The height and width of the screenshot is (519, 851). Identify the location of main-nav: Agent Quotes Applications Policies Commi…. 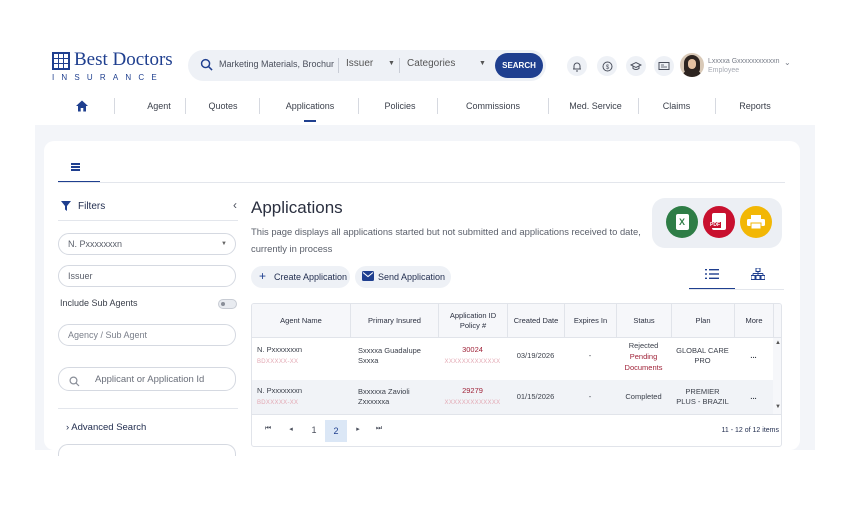
(428, 109).